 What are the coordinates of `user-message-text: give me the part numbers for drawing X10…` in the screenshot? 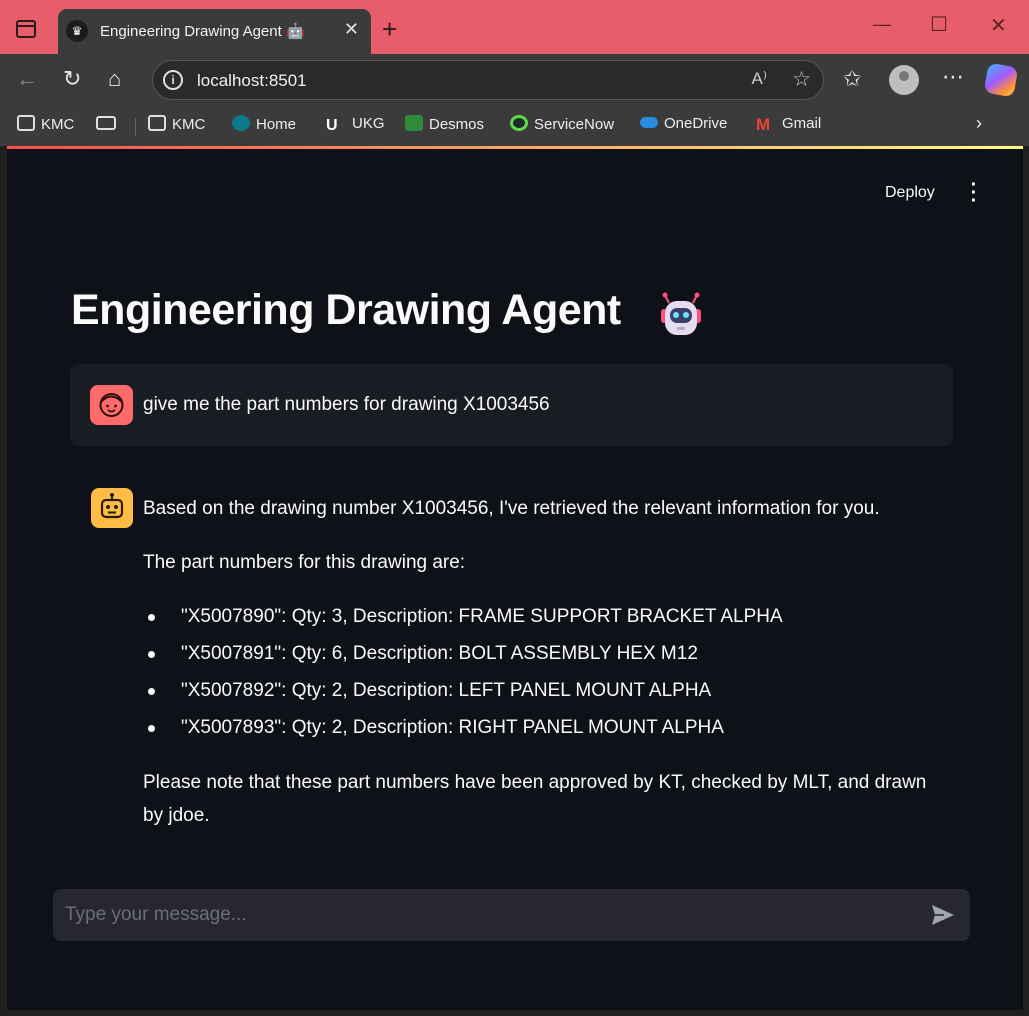 It's located at (346, 404).